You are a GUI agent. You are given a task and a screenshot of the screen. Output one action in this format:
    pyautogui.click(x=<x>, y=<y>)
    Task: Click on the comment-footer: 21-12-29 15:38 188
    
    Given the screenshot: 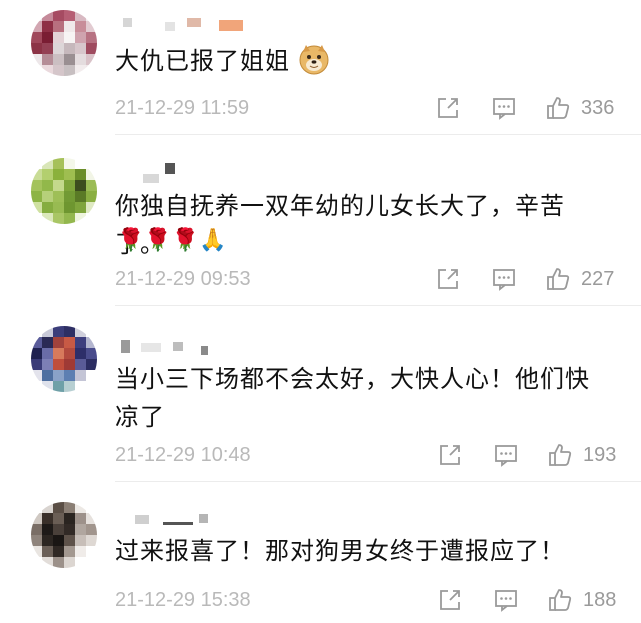 What is the action you would take?
    pyautogui.click(x=368, y=601)
    